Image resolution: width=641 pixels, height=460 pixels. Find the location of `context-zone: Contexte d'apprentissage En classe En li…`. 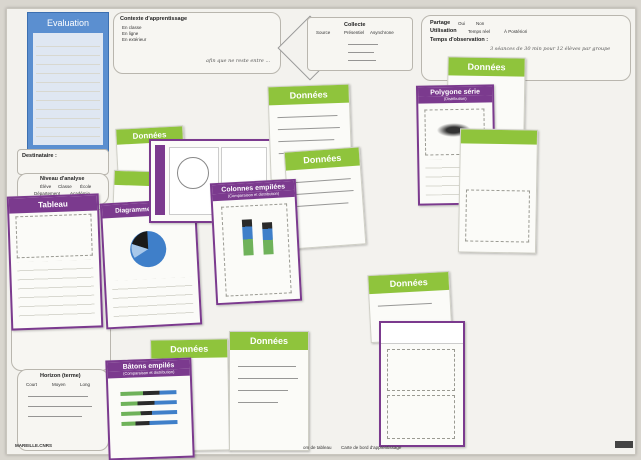

context-zone: Contexte d'apprentissage En classe En li… is located at coordinates (197, 43).